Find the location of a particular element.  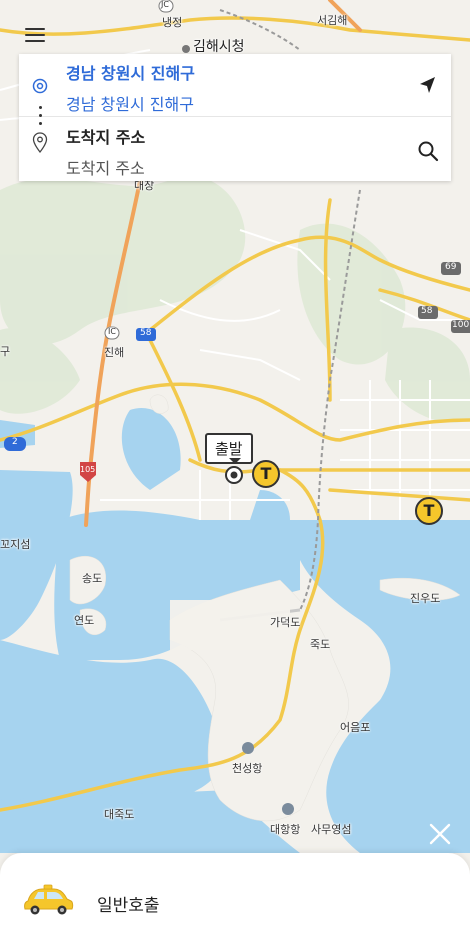

map-label-yeondo: 연도 is located at coordinates (84, 620).